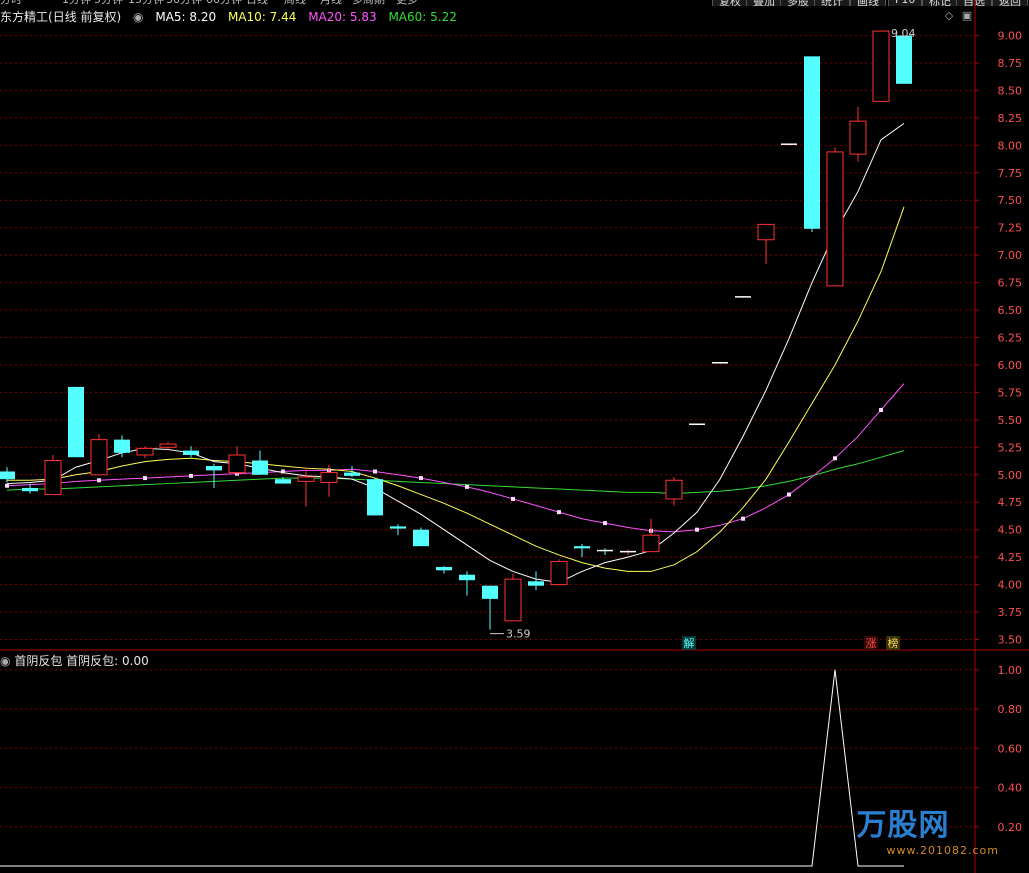 This screenshot has width=1029, height=873. What do you see at coordinates (24, 17) in the screenshot?
I see `stock-name: 东方精工` at bounding box center [24, 17].